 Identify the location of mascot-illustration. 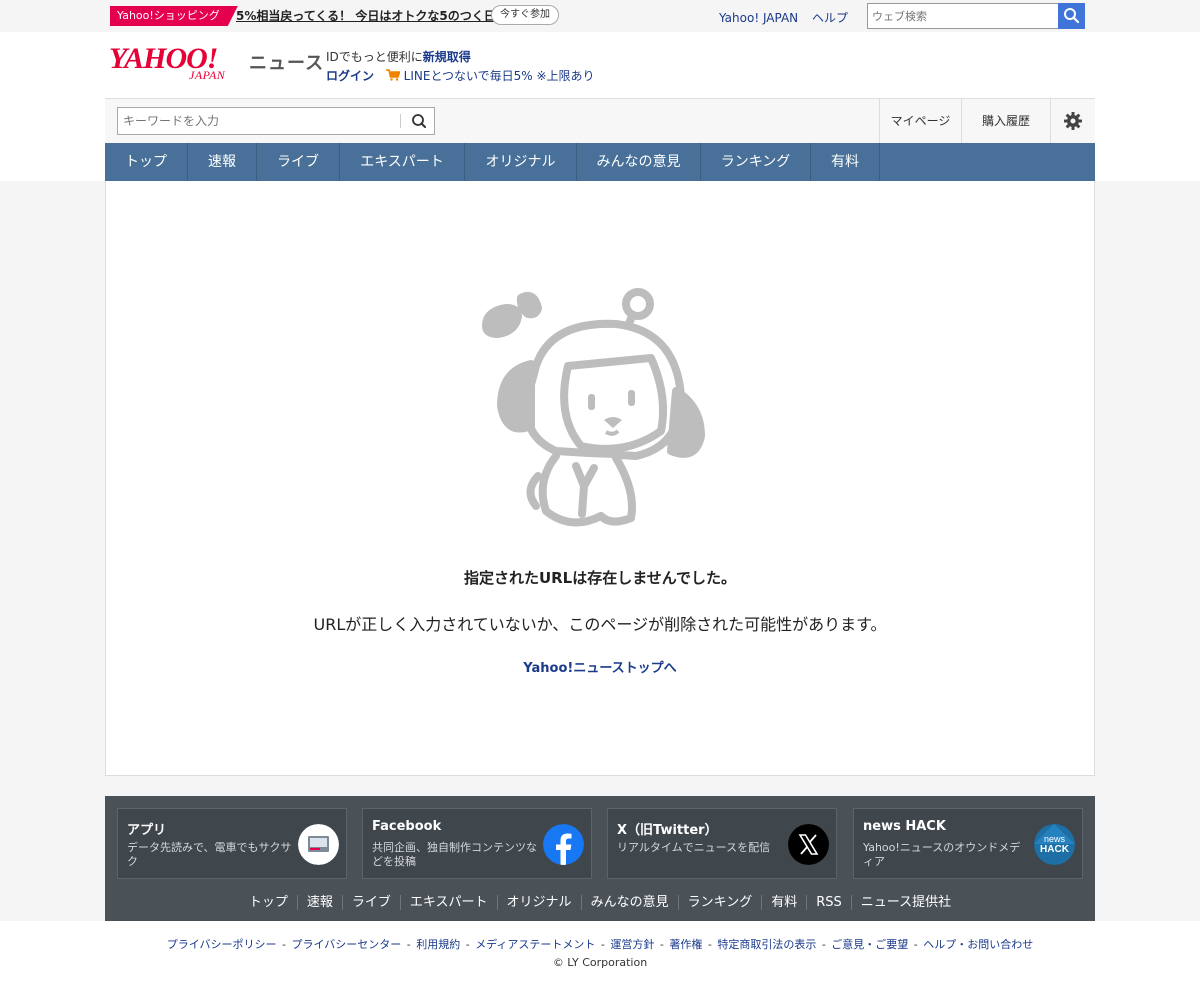
(593, 407).